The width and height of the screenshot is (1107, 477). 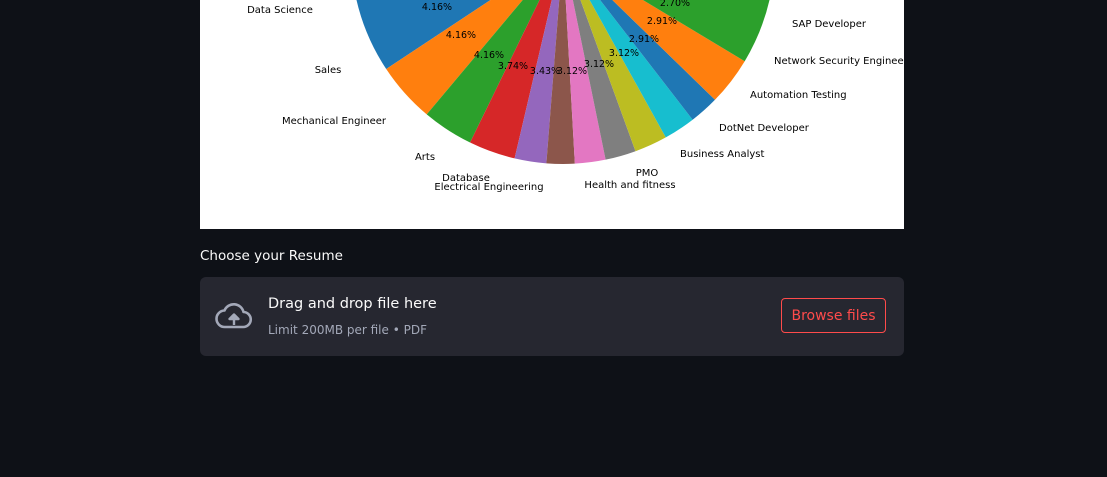 I want to click on slice-label: Business Analyst, so click(x=722, y=154).